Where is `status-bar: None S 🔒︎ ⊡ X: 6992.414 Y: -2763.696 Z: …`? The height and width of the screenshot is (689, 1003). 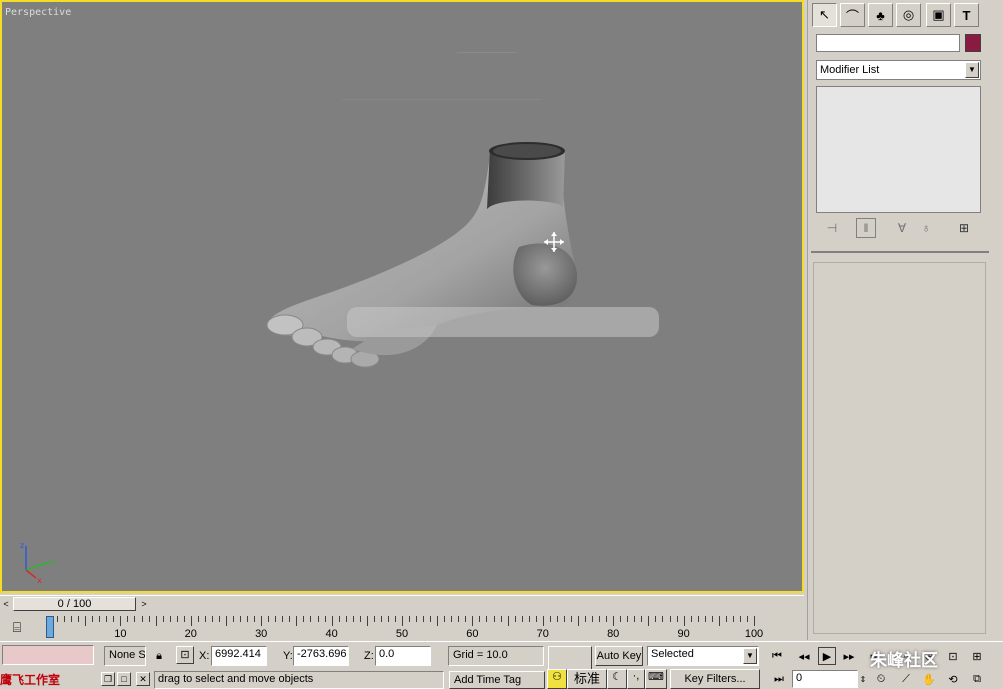
status-bar: None S 🔒︎ ⊡ X: 6992.414 Y: -2763.696 Z: … is located at coordinates (501, 665).